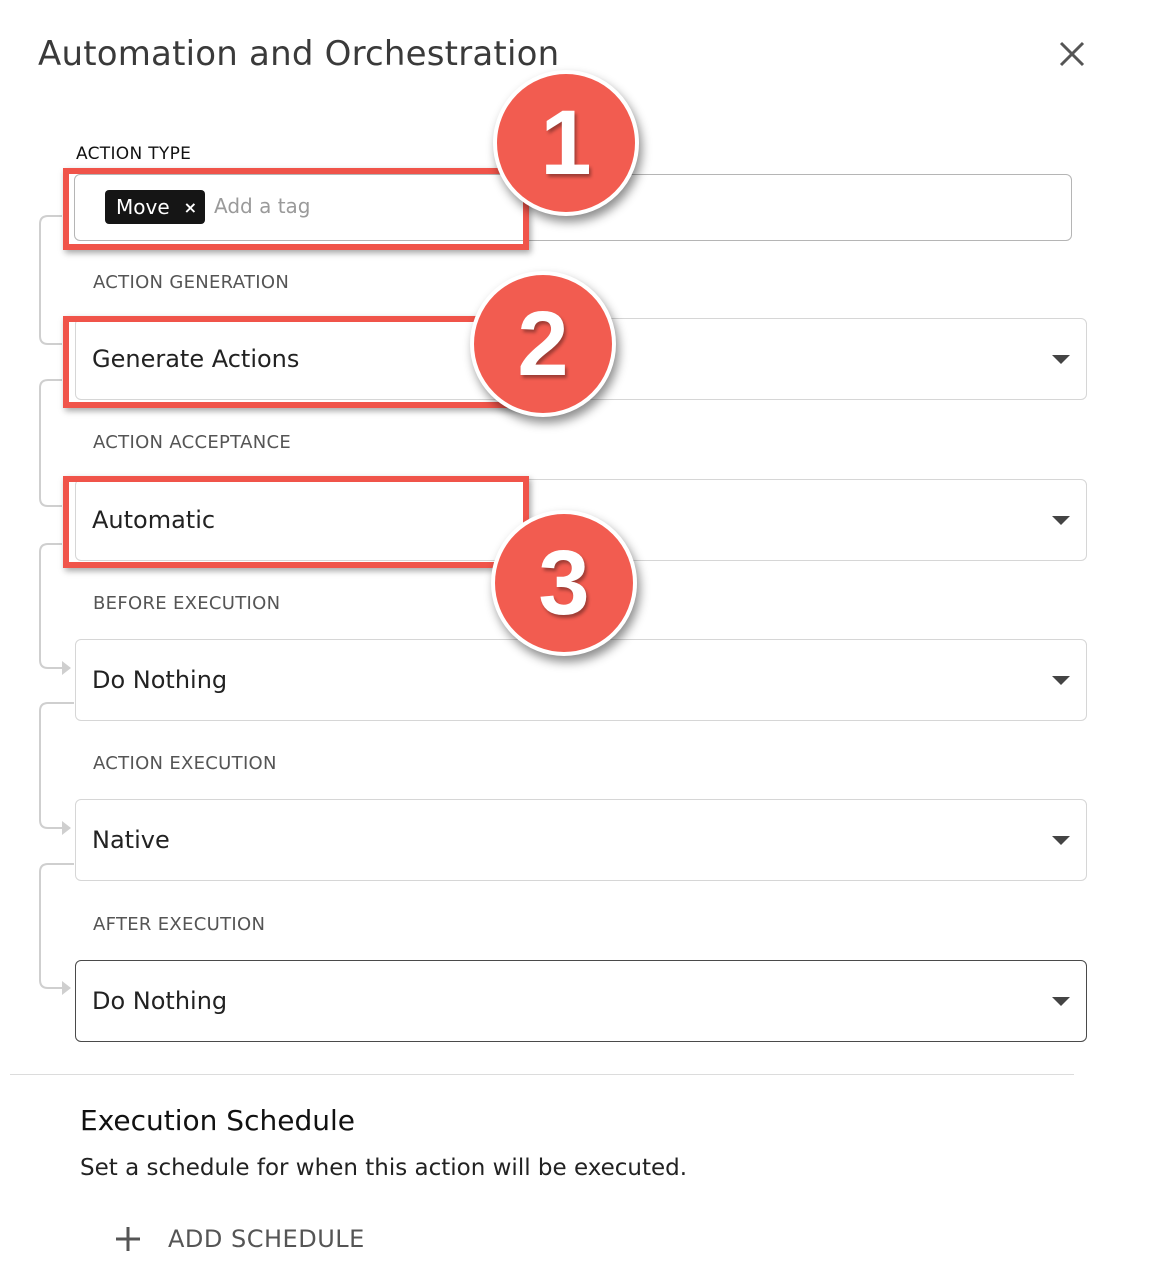 The height and width of the screenshot is (1280, 1152). Describe the element at coordinates (134, 154) in the screenshot. I see `action-type-label: ACTION TYPE` at that location.